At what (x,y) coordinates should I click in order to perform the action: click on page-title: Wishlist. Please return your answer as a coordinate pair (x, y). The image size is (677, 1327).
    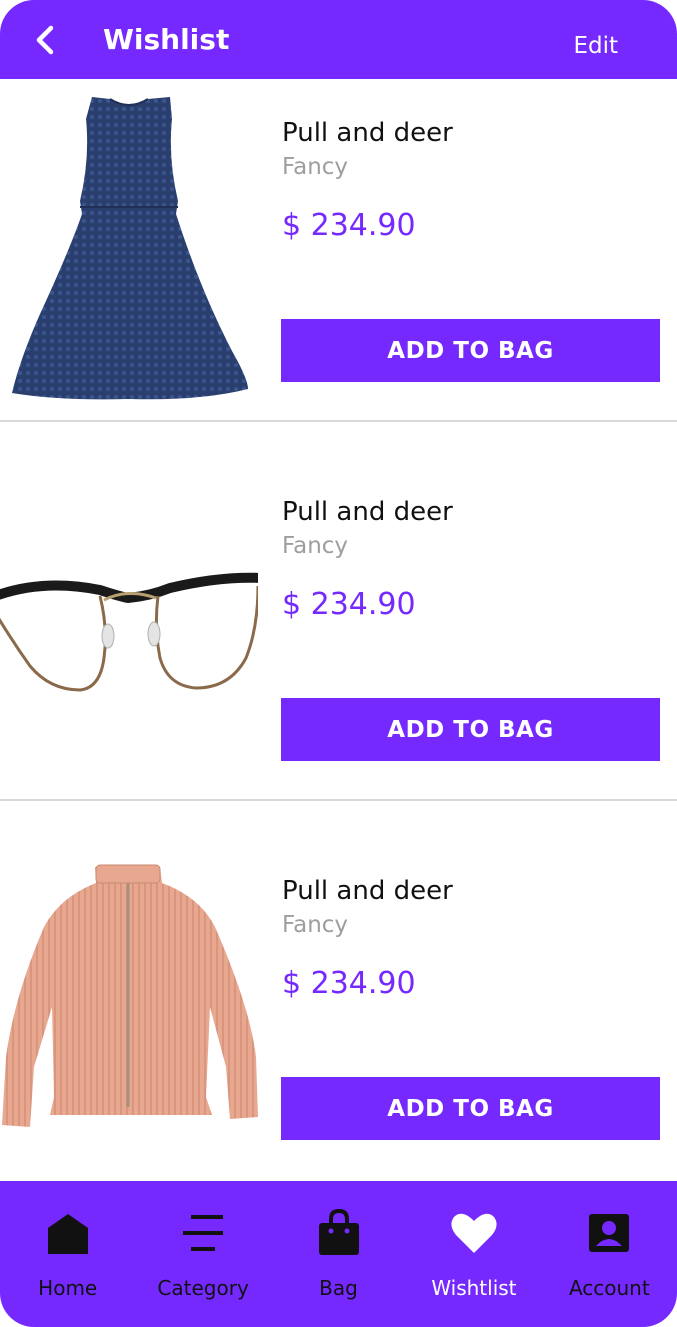
    Looking at the image, I should click on (166, 39).